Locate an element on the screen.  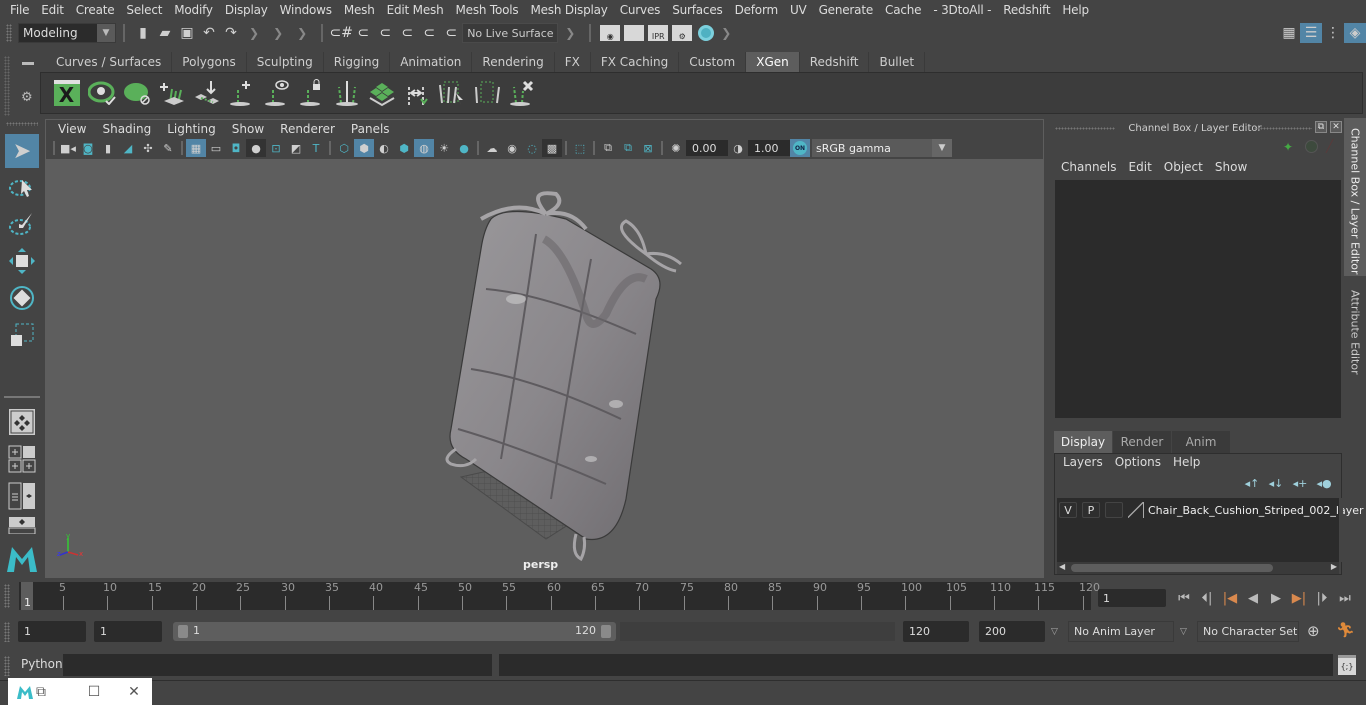
exposure-icon: ✺ is located at coordinates (676, 148).